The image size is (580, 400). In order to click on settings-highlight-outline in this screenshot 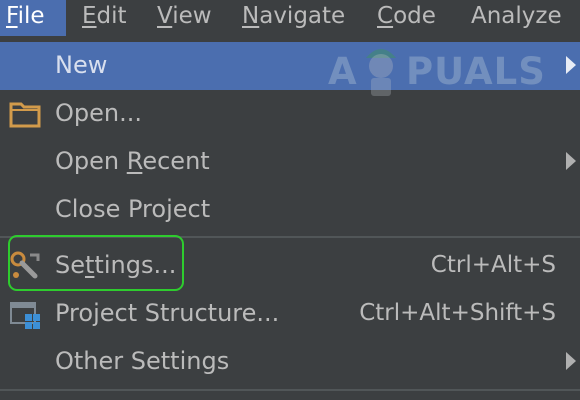, I will do `click(96, 263)`.